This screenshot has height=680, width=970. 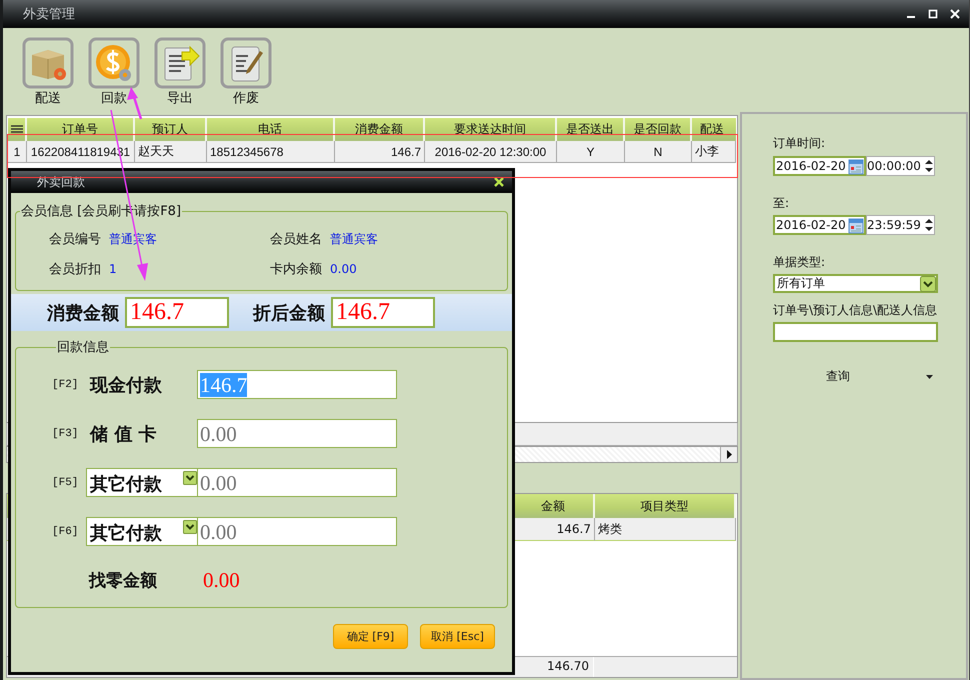 I want to click on right-arrow-icon, so click(x=729, y=454).